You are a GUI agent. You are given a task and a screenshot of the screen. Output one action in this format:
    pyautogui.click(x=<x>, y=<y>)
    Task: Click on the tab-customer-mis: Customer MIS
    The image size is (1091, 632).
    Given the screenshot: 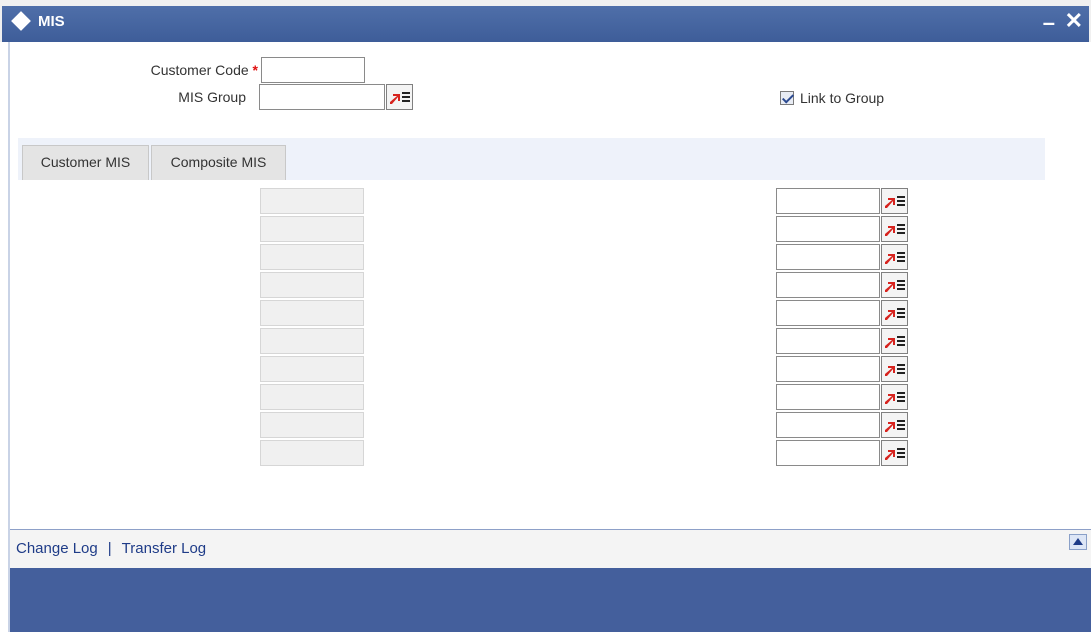 What is the action you would take?
    pyautogui.click(x=85, y=162)
    